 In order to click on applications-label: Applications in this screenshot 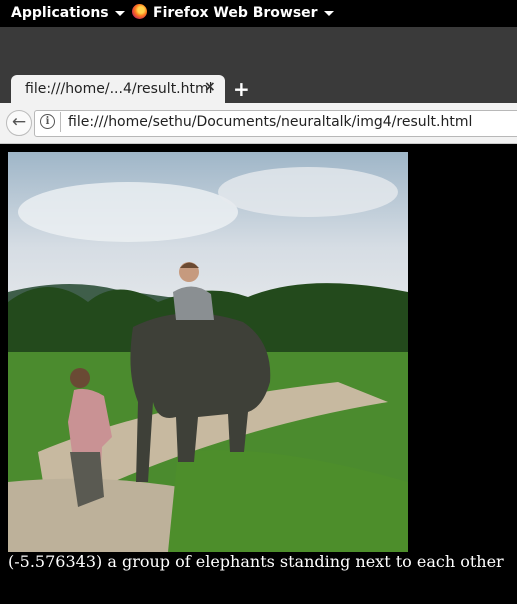, I will do `click(60, 13)`.